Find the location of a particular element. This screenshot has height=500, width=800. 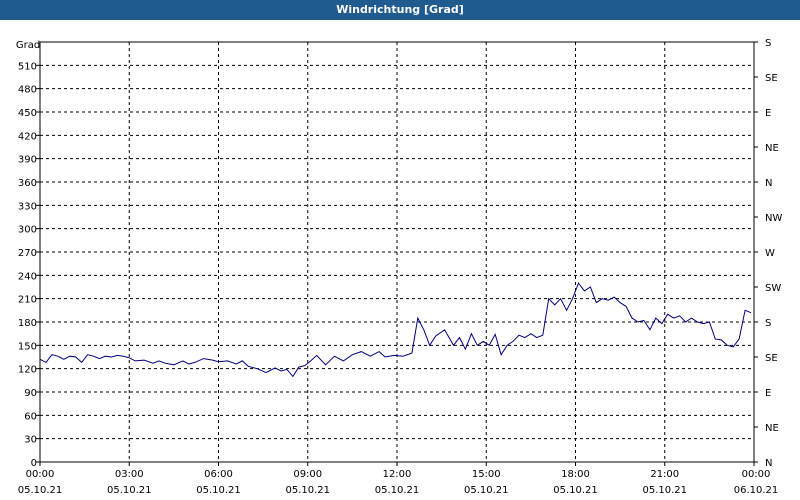

left-tick-label: 90 is located at coordinates (30, 393).